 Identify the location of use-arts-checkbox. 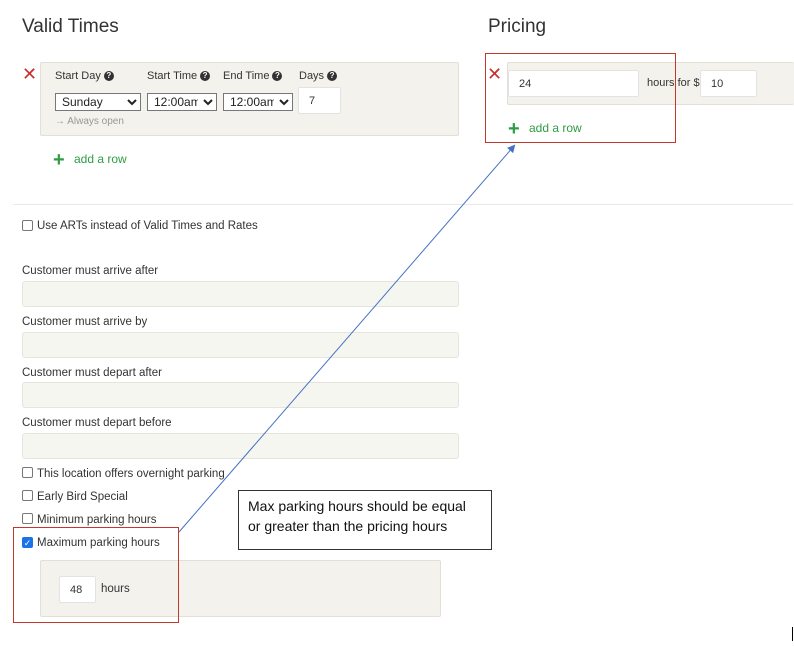
(27, 225).